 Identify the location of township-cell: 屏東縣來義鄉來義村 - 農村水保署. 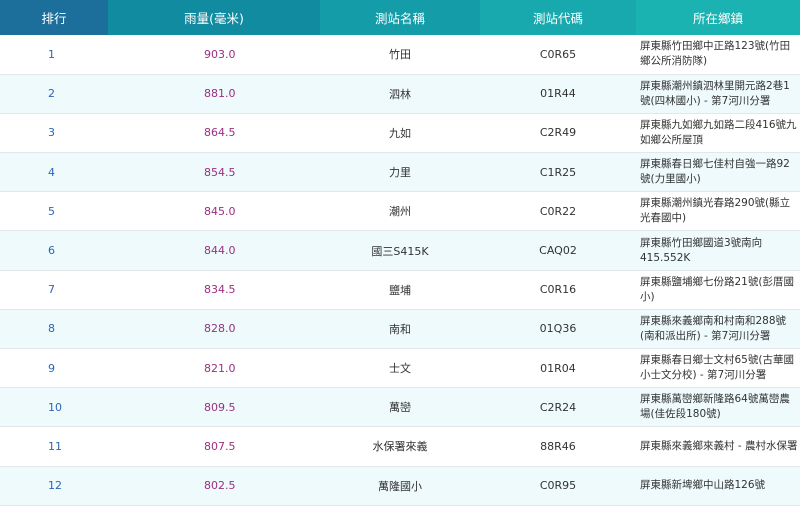
(719, 445).